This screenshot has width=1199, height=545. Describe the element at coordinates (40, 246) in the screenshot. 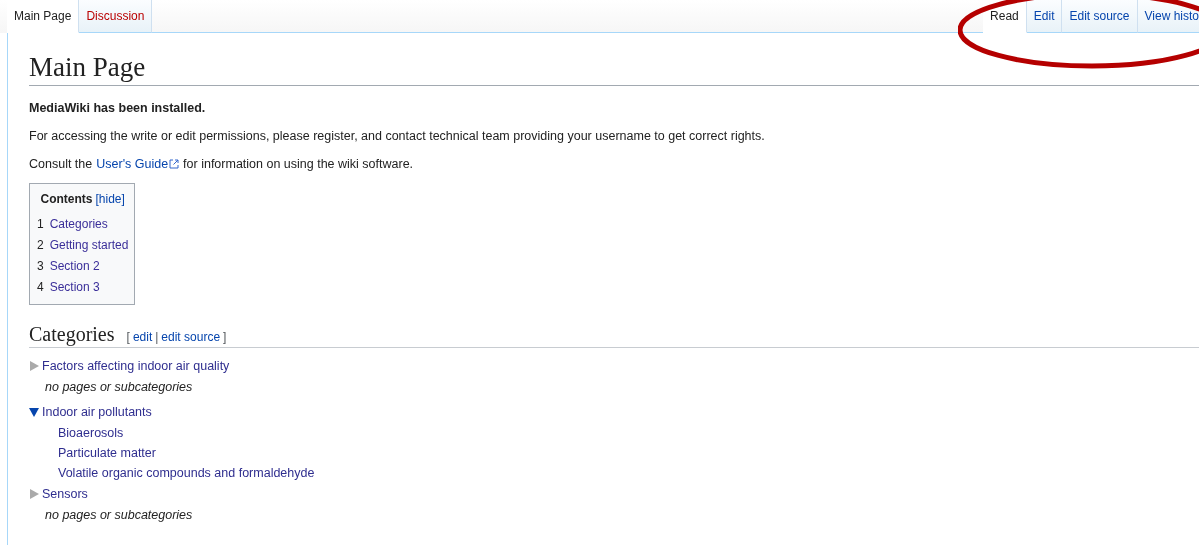

I see `section-number: 2` at that location.